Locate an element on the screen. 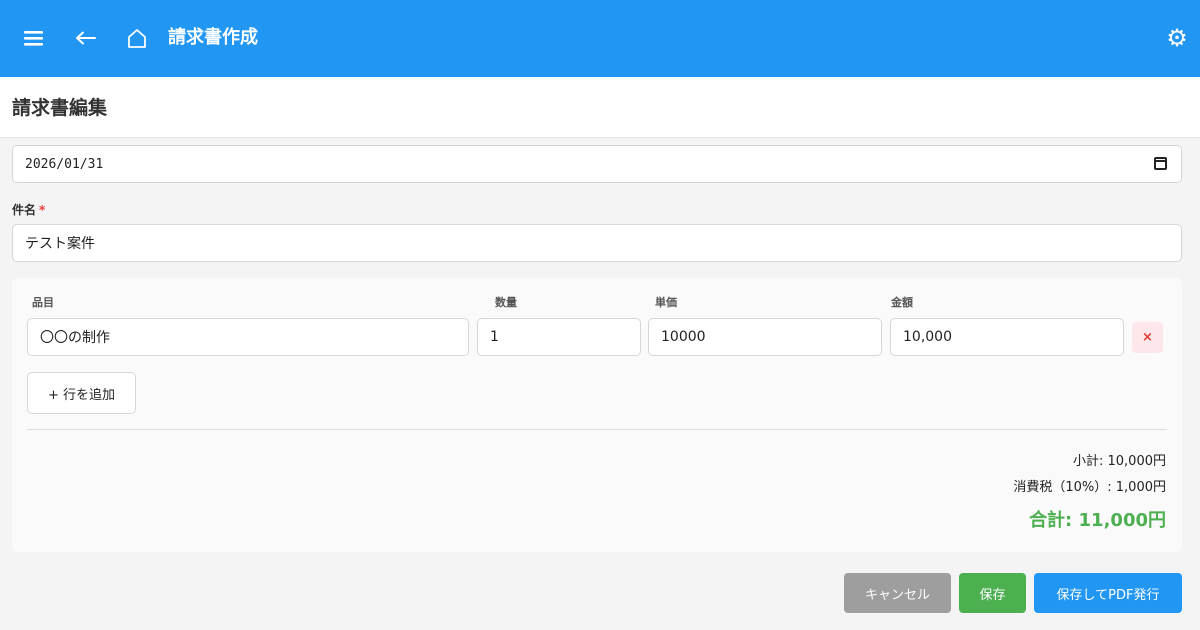  cancel-button: キャンセル is located at coordinates (897, 593).